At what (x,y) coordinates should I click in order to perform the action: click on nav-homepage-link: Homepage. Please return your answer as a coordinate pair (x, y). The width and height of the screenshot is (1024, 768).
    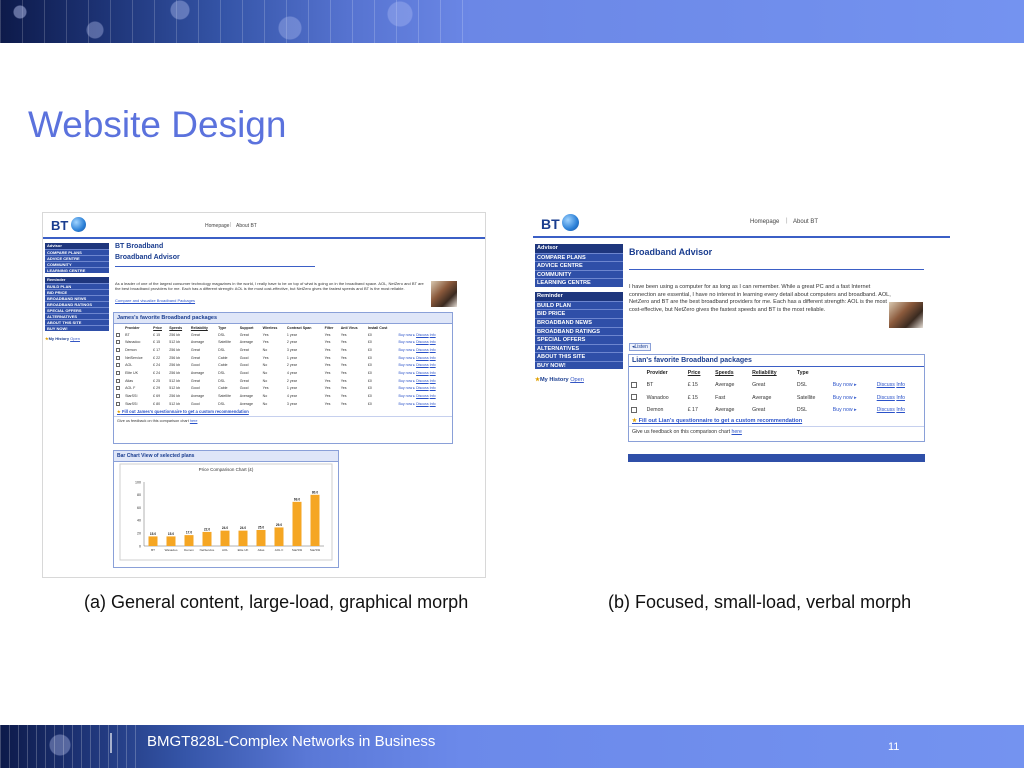
    Looking at the image, I should click on (217, 226).